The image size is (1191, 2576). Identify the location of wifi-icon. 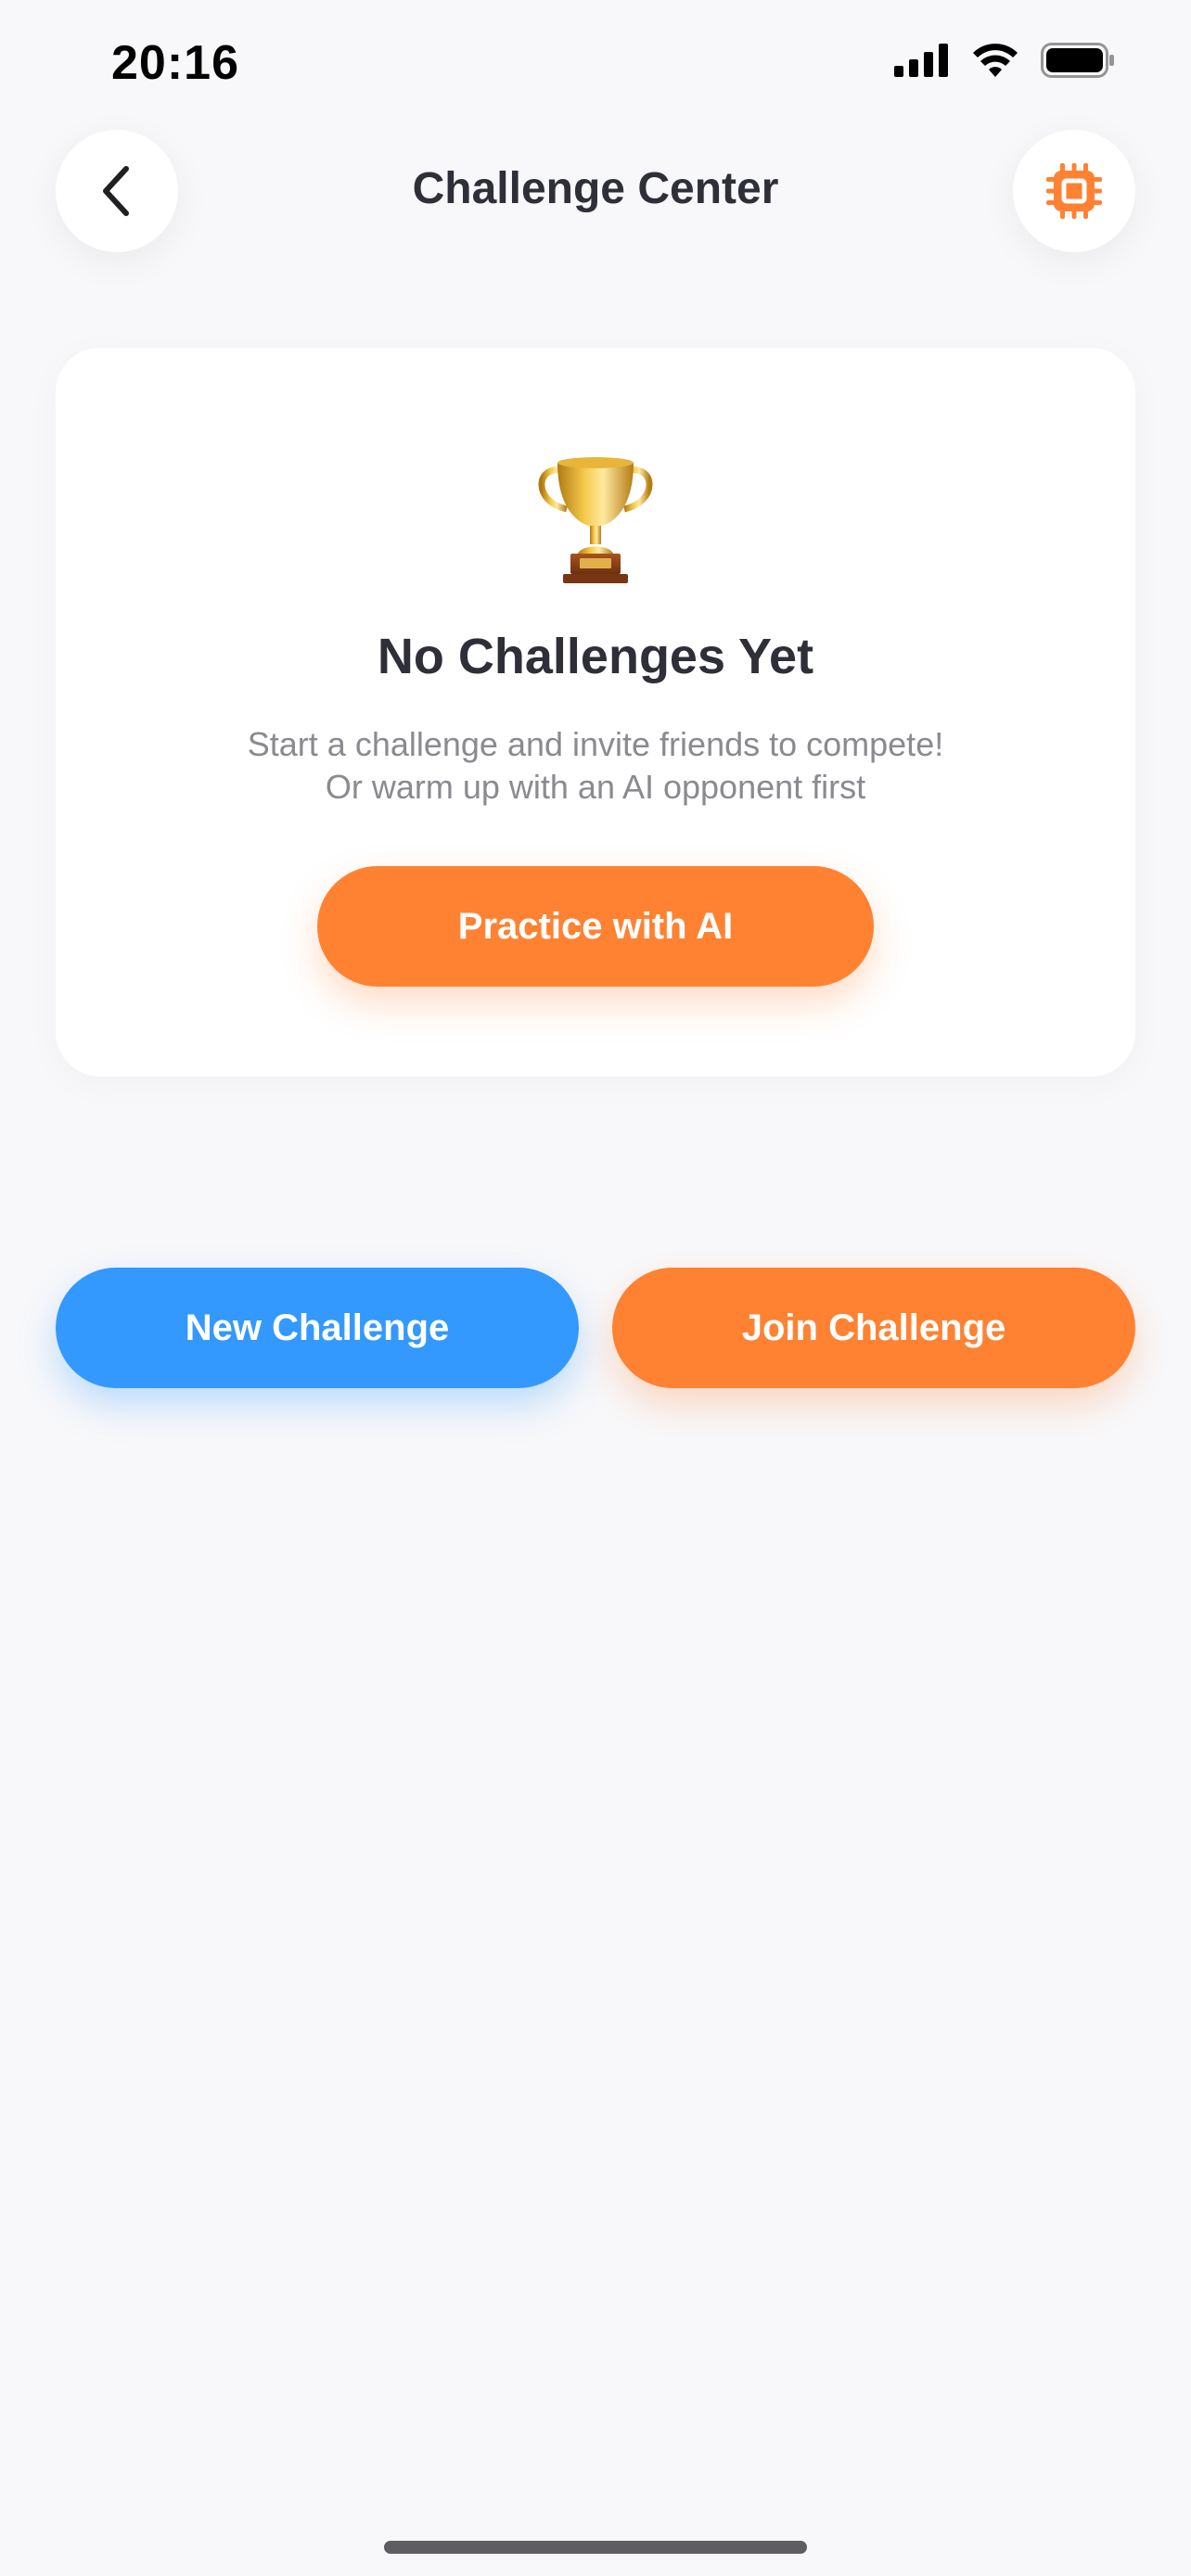
(996, 61).